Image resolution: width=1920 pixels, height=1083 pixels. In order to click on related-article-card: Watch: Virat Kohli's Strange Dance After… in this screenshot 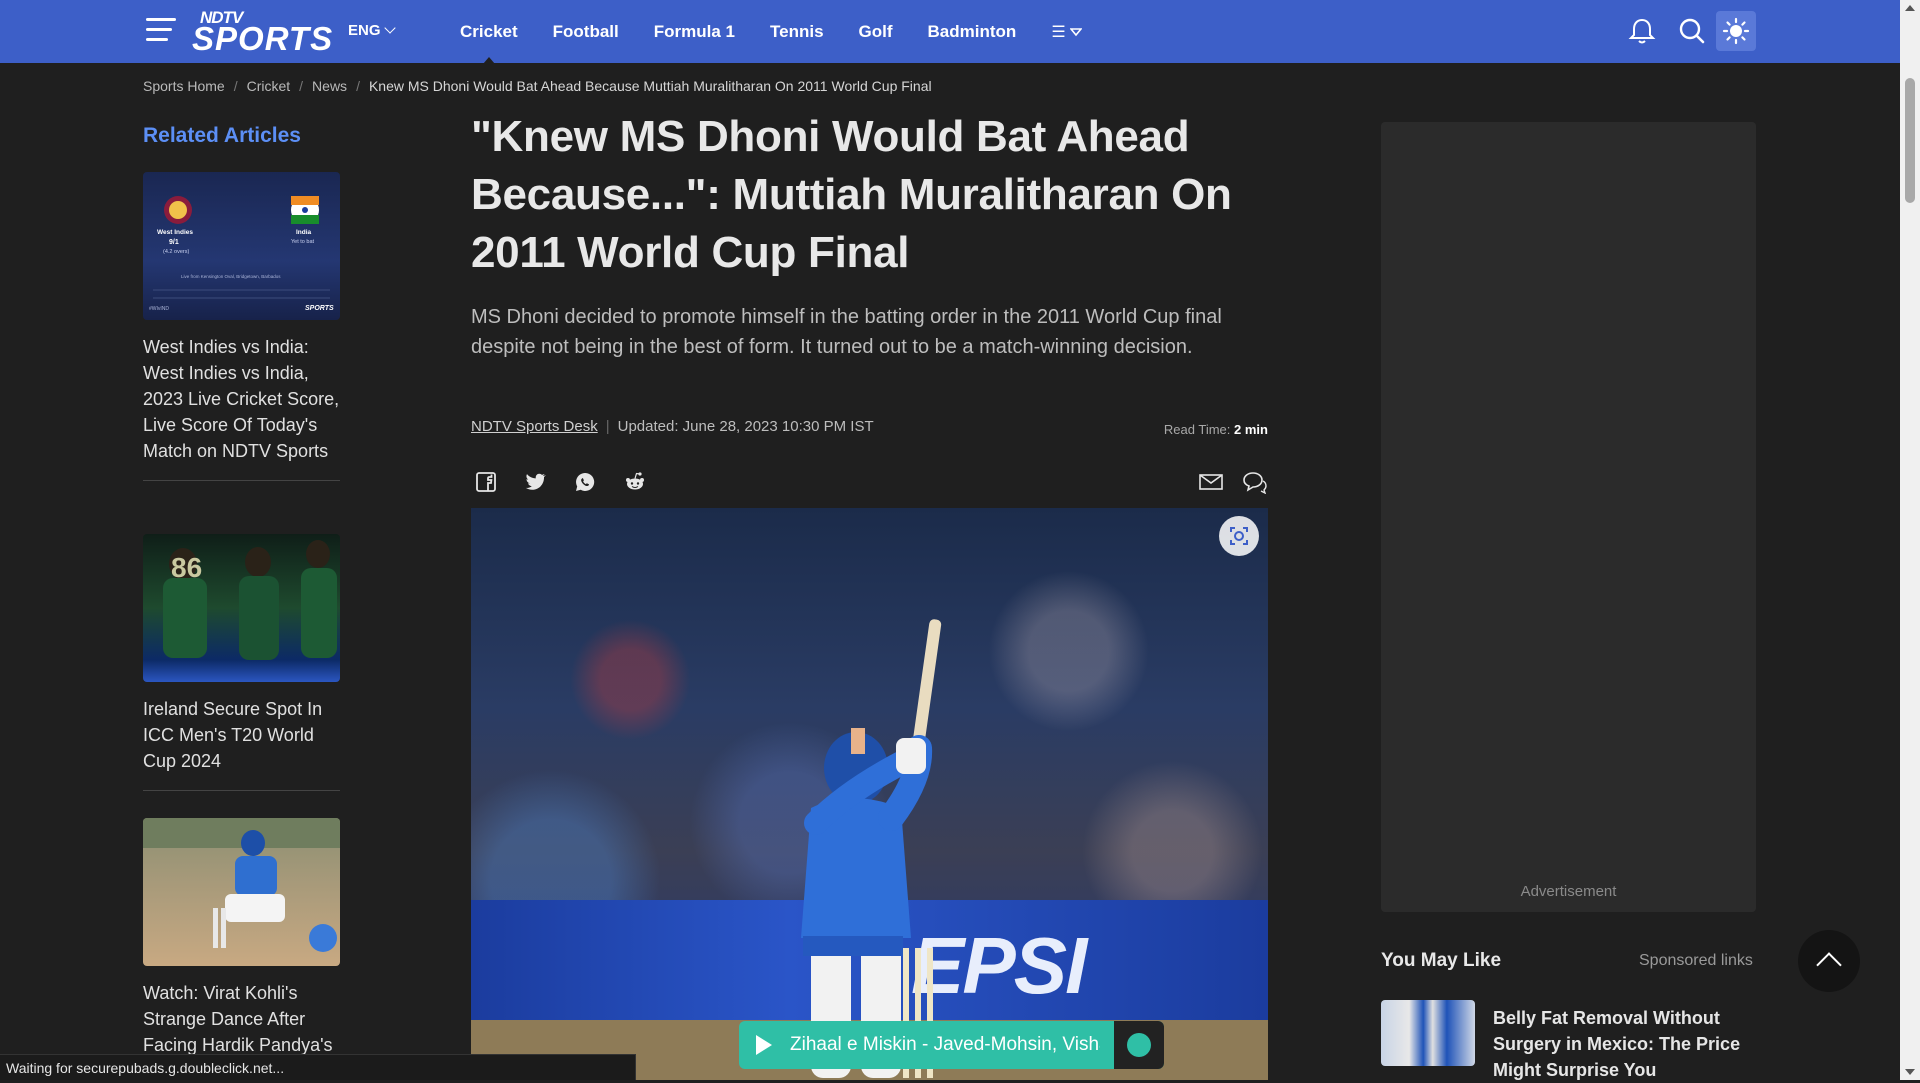, I will do `click(241, 938)`.